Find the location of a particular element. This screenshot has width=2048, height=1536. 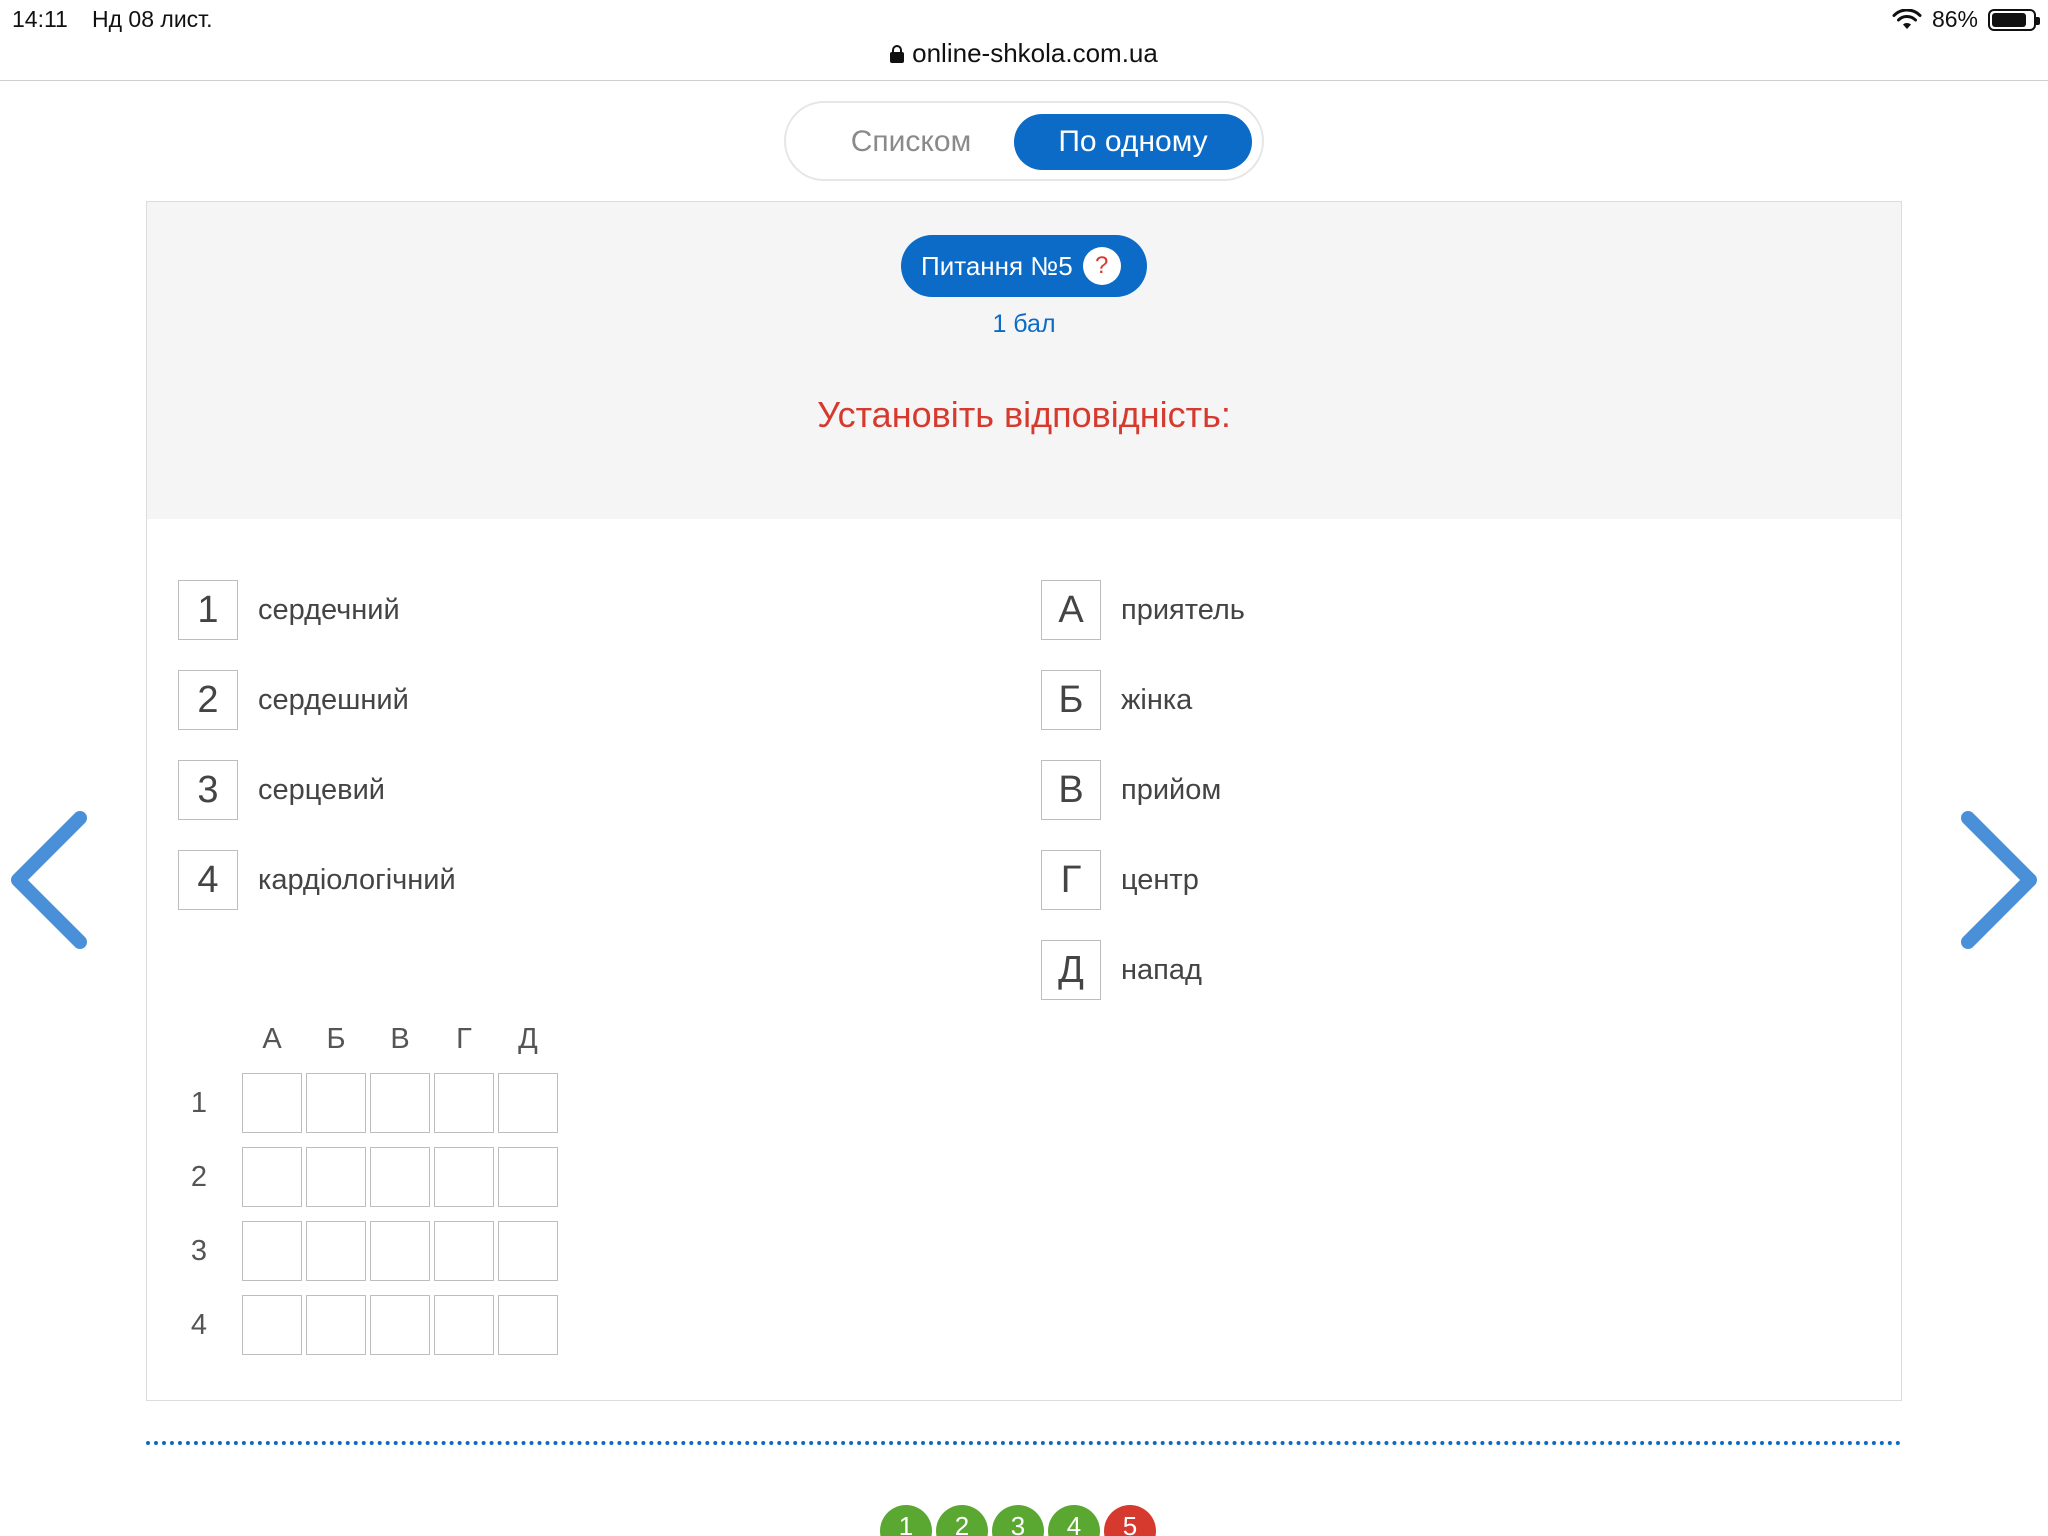

status-date: Нд 08 лист. is located at coordinates (152, 19).